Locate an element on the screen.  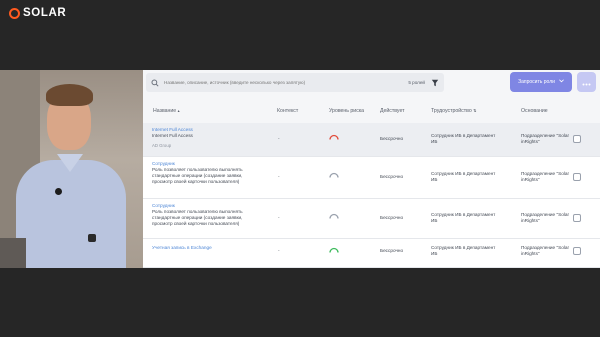
role-source: AD Group is located at coordinates (162, 145).